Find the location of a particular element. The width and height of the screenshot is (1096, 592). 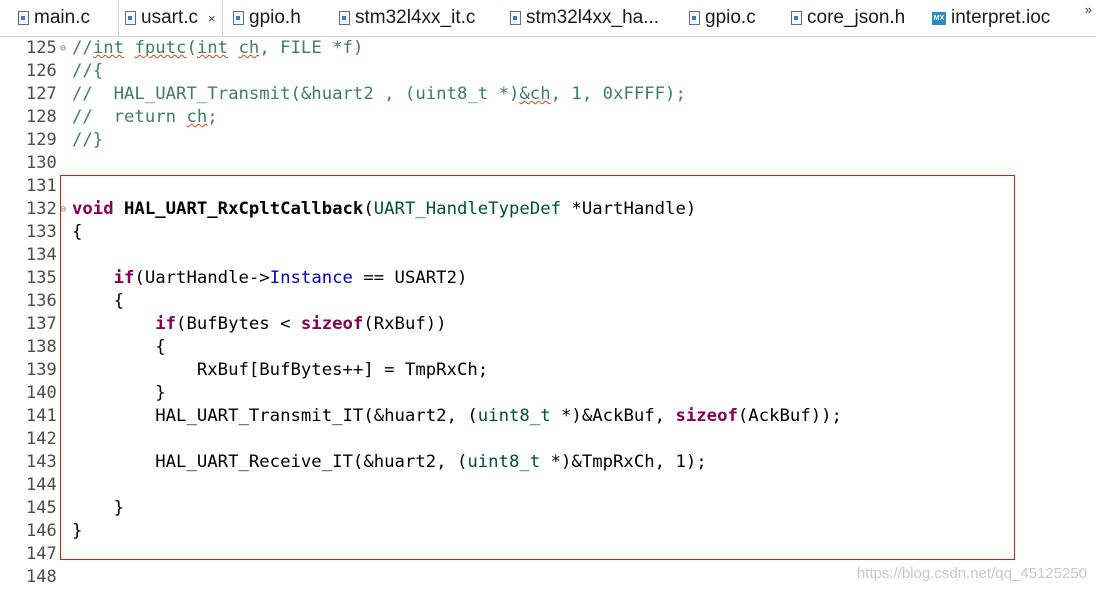

tab-stm32l4xx-it-c: stm32l4xx_it.c is located at coordinates (407, 18).